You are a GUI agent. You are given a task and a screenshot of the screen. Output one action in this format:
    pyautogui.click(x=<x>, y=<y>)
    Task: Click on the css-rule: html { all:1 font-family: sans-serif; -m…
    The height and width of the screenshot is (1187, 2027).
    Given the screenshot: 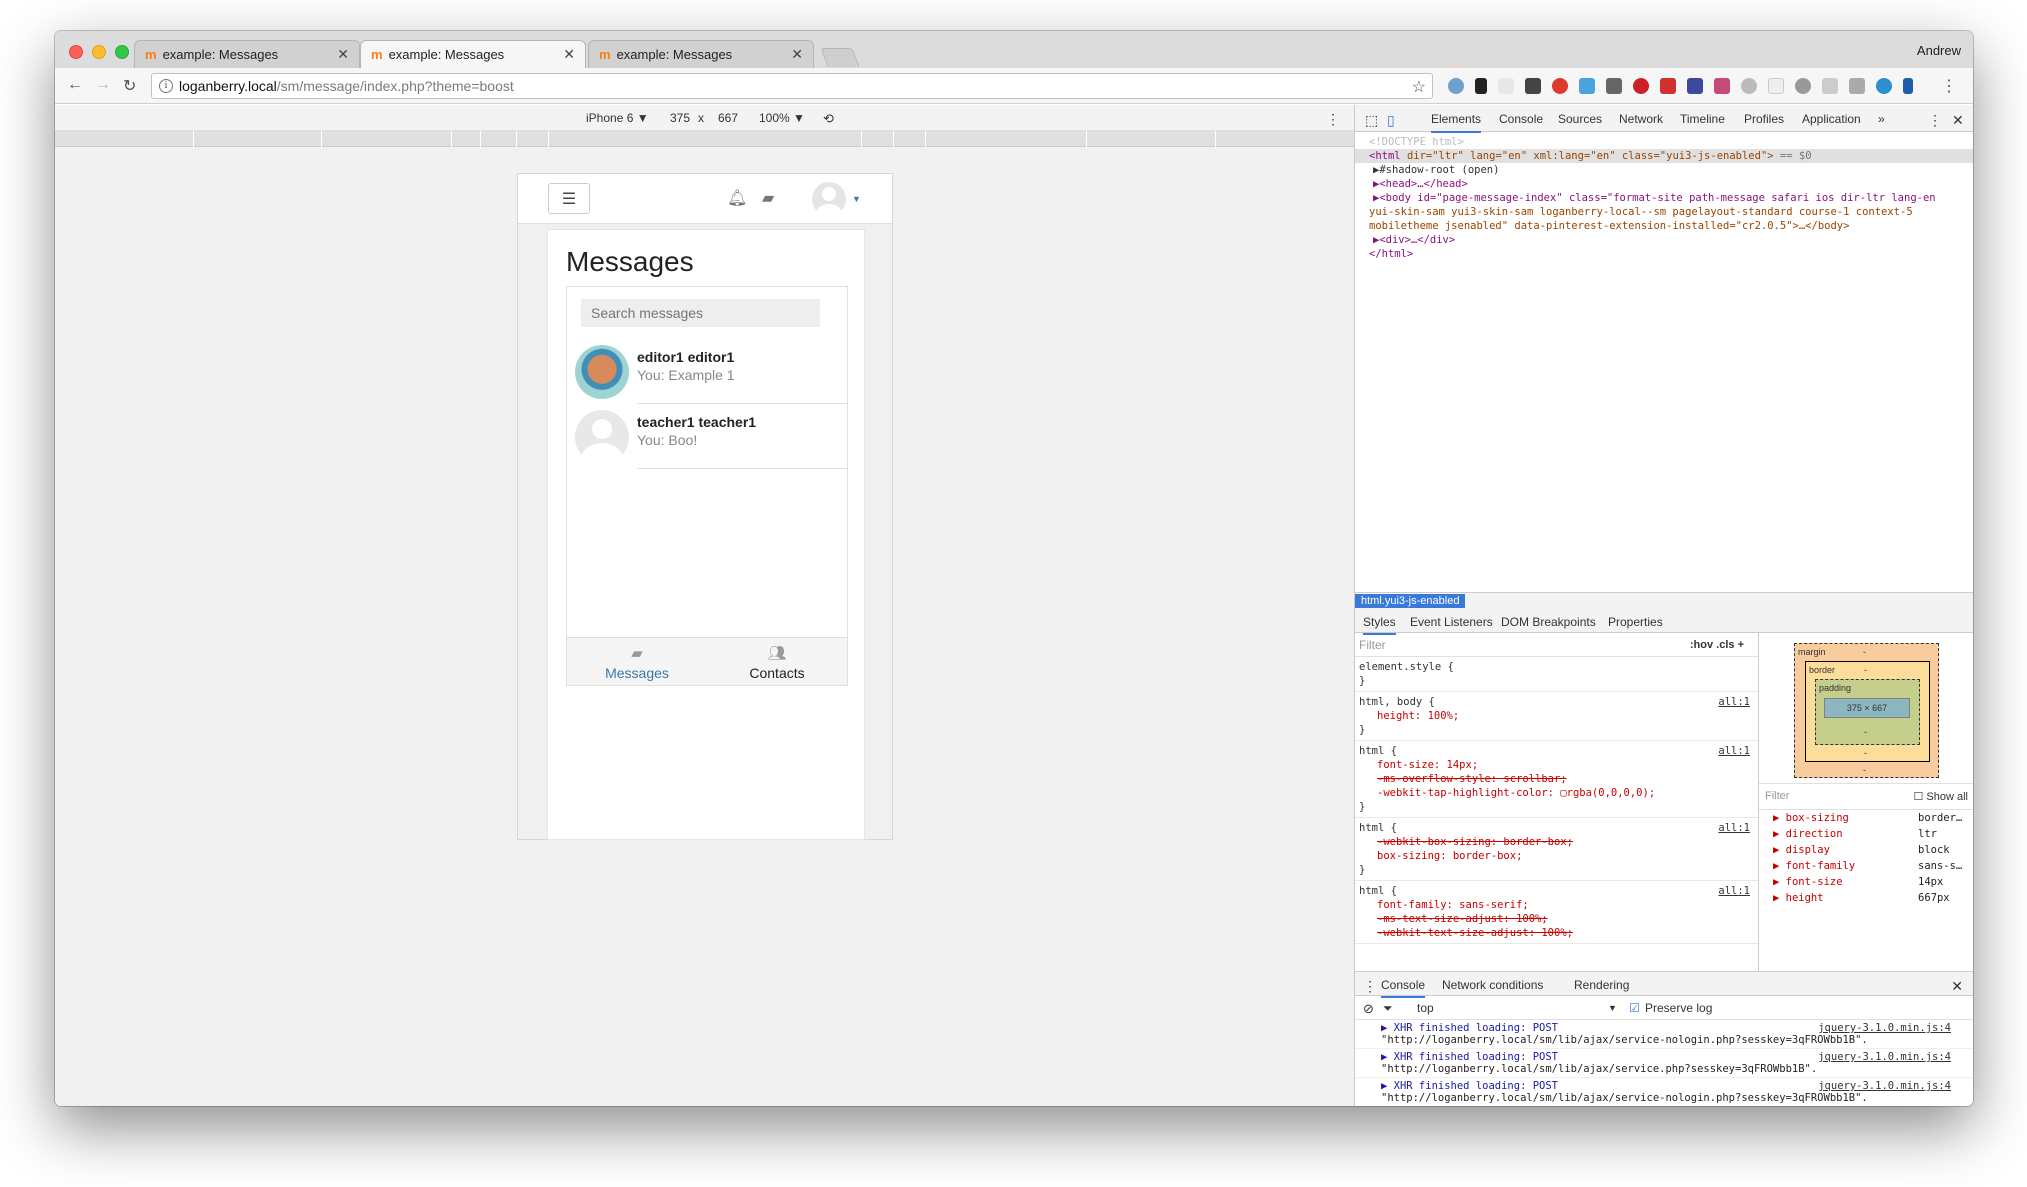 What is the action you would take?
    pyautogui.click(x=1556, y=912)
    